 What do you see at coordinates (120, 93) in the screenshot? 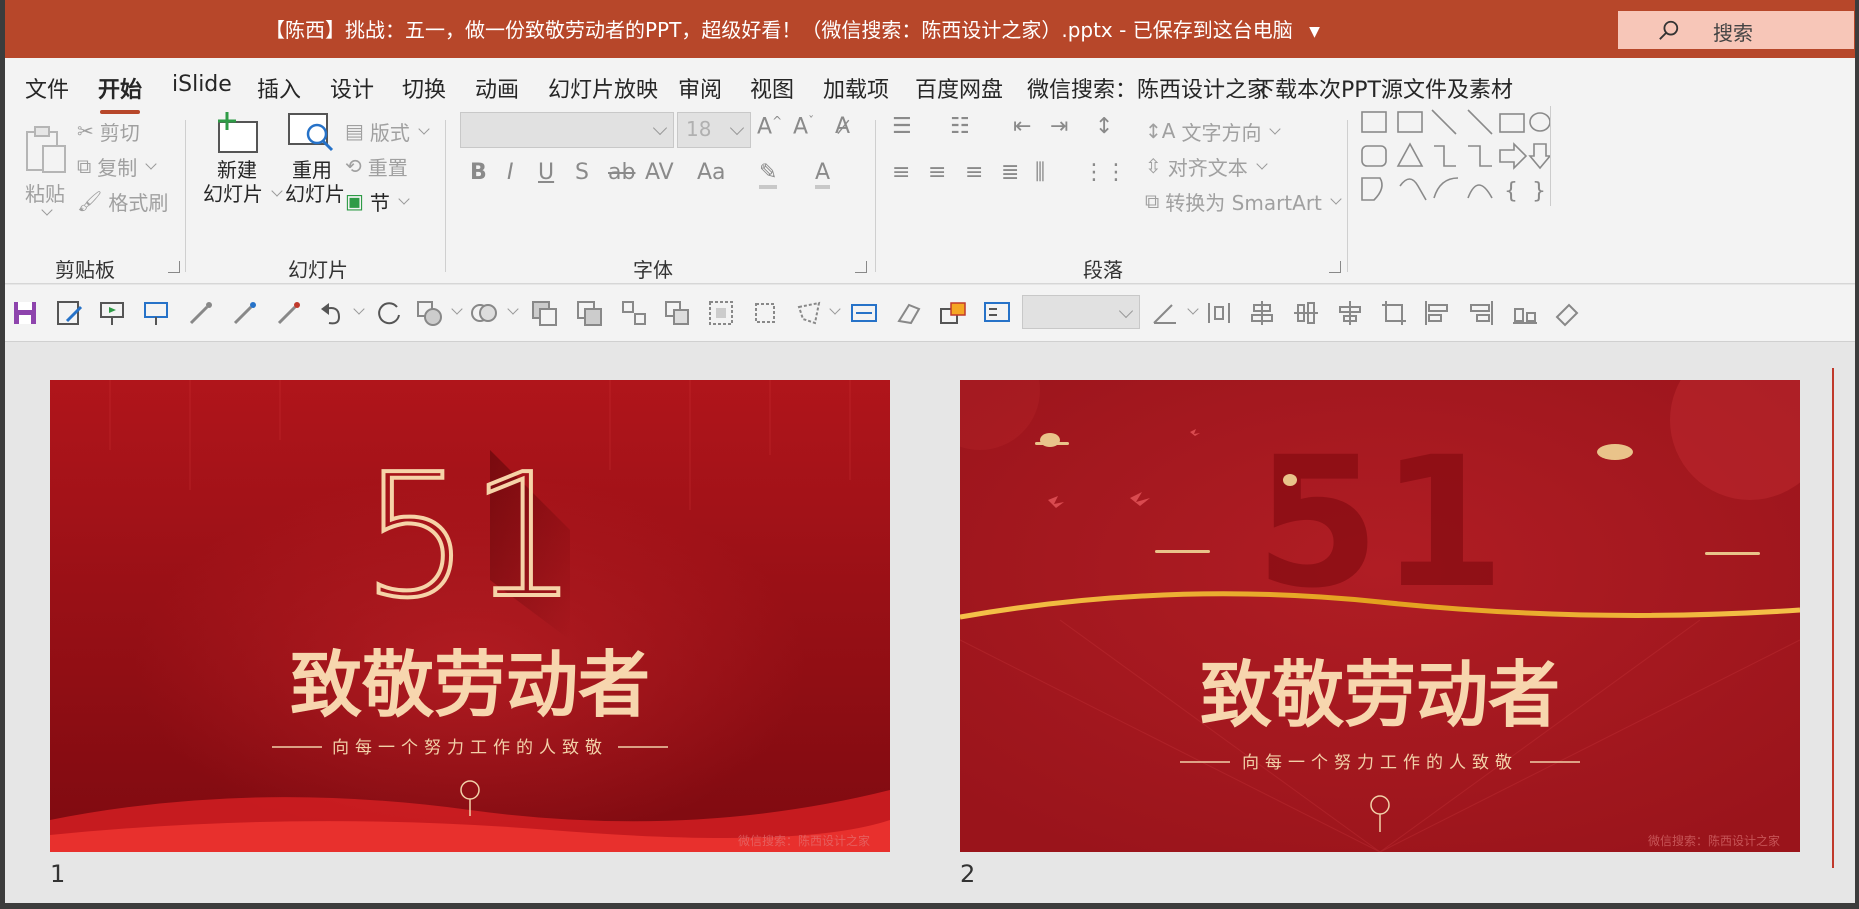
I see `tab-home: 开始` at bounding box center [120, 93].